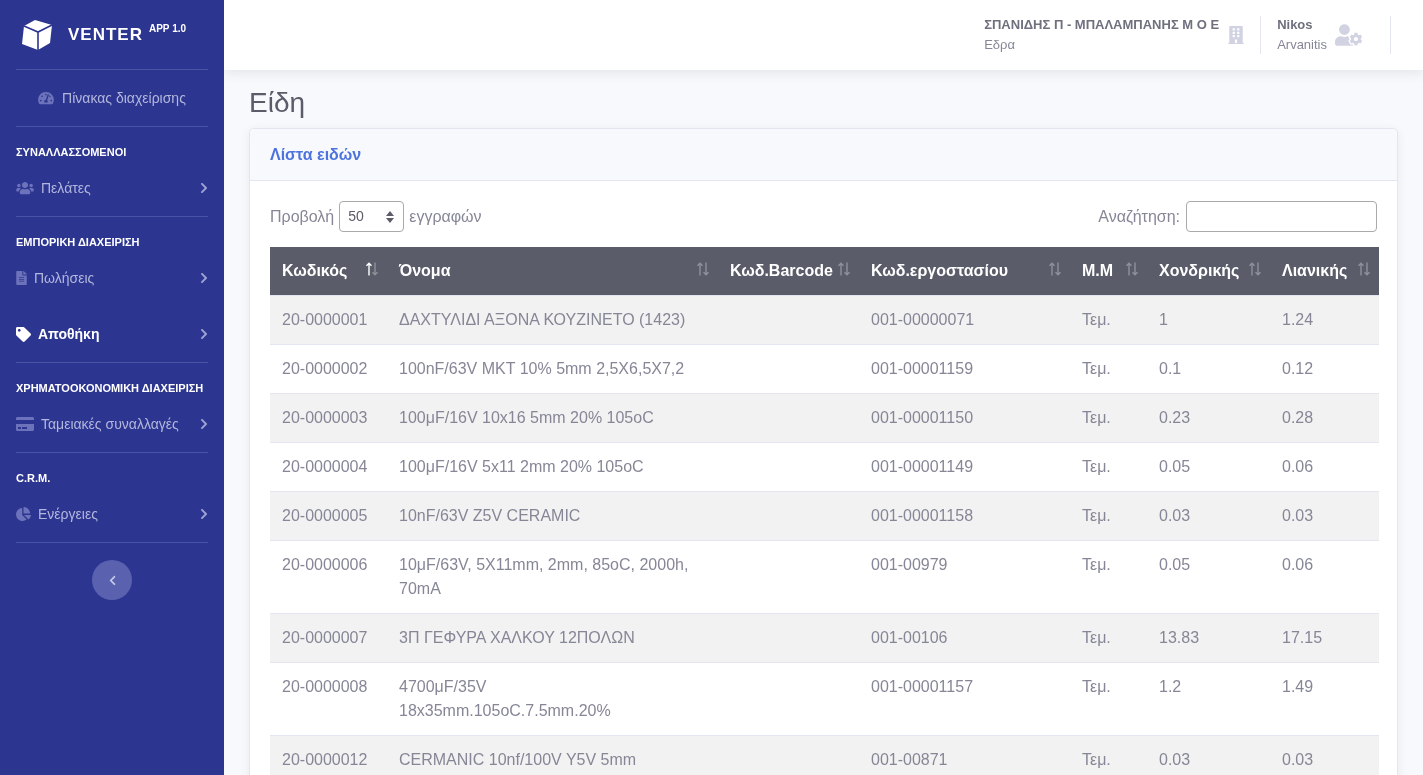 Image resolution: width=1423 pixels, height=775 pixels. What do you see at coordinates (325, 417) in the screenshot?
I see `item-code: 20-0000003` at bounding box center [325, 417].